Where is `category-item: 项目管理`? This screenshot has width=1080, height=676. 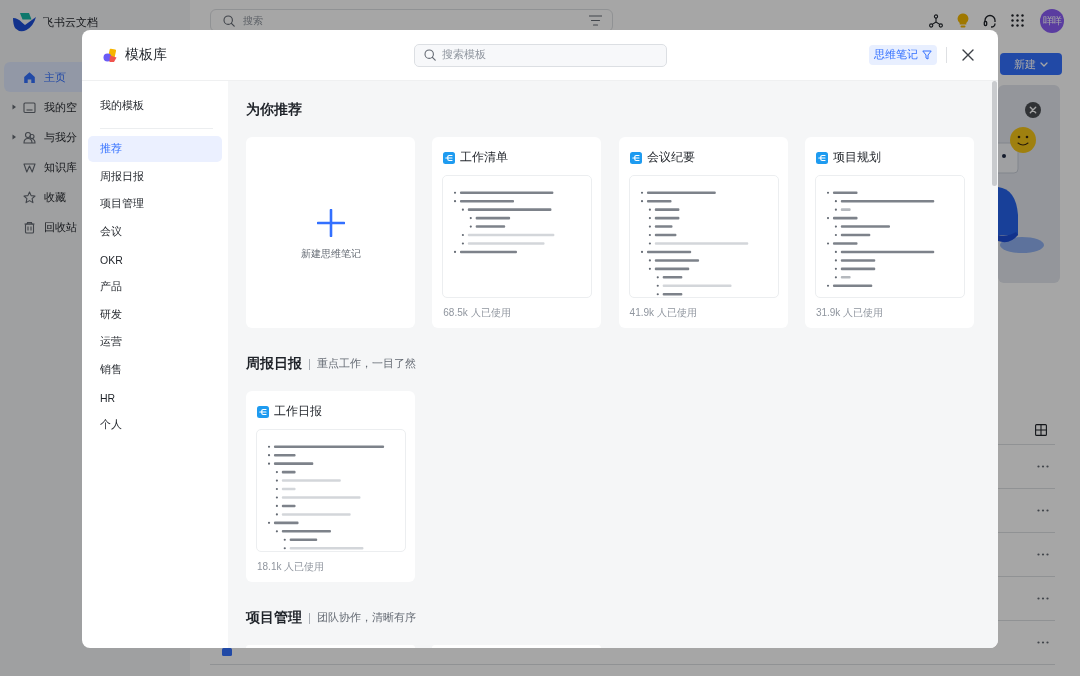 category-item: 项目管理 is located at coordinates (155, 204).